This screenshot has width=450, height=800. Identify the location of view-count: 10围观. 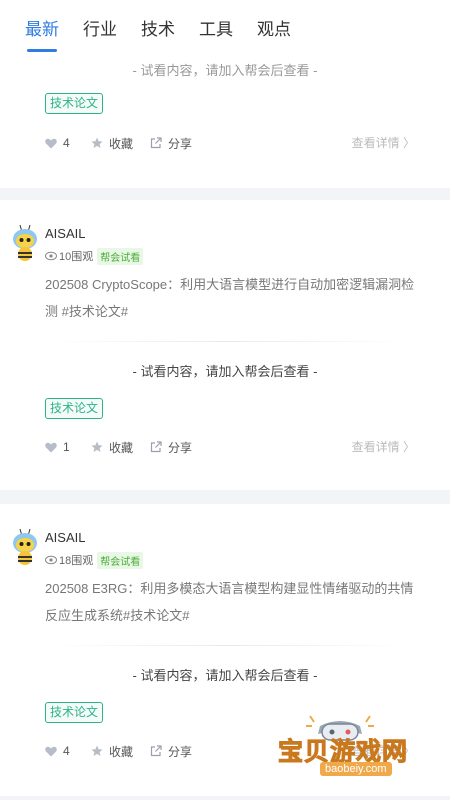
(76, 257).